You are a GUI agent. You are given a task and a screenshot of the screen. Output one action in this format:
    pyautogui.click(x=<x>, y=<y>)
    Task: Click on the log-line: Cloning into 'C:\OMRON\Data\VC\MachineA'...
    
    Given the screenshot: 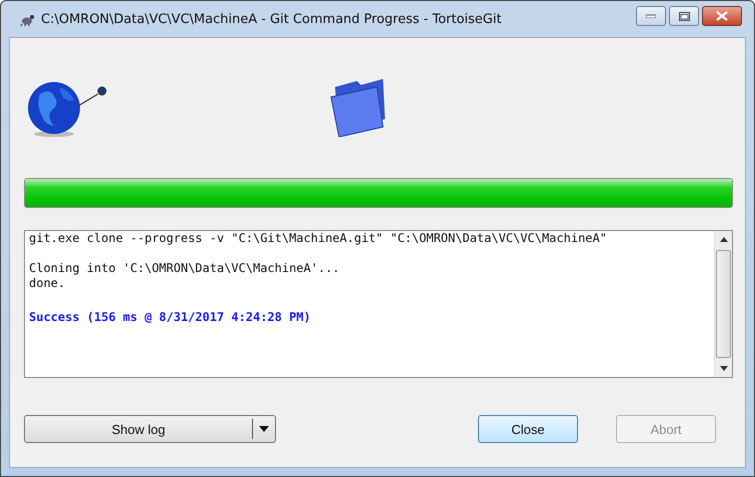 What is the action you would take?
    pyautogui.click(x=185, y=268)
    